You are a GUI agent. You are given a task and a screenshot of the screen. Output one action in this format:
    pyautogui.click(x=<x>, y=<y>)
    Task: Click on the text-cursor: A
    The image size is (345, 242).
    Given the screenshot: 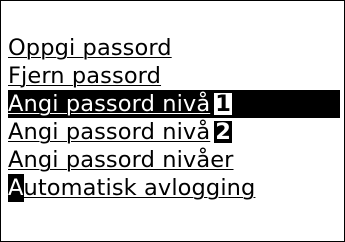 What is the action you would take?
    pyautogui.click(x=16, y=188)
    